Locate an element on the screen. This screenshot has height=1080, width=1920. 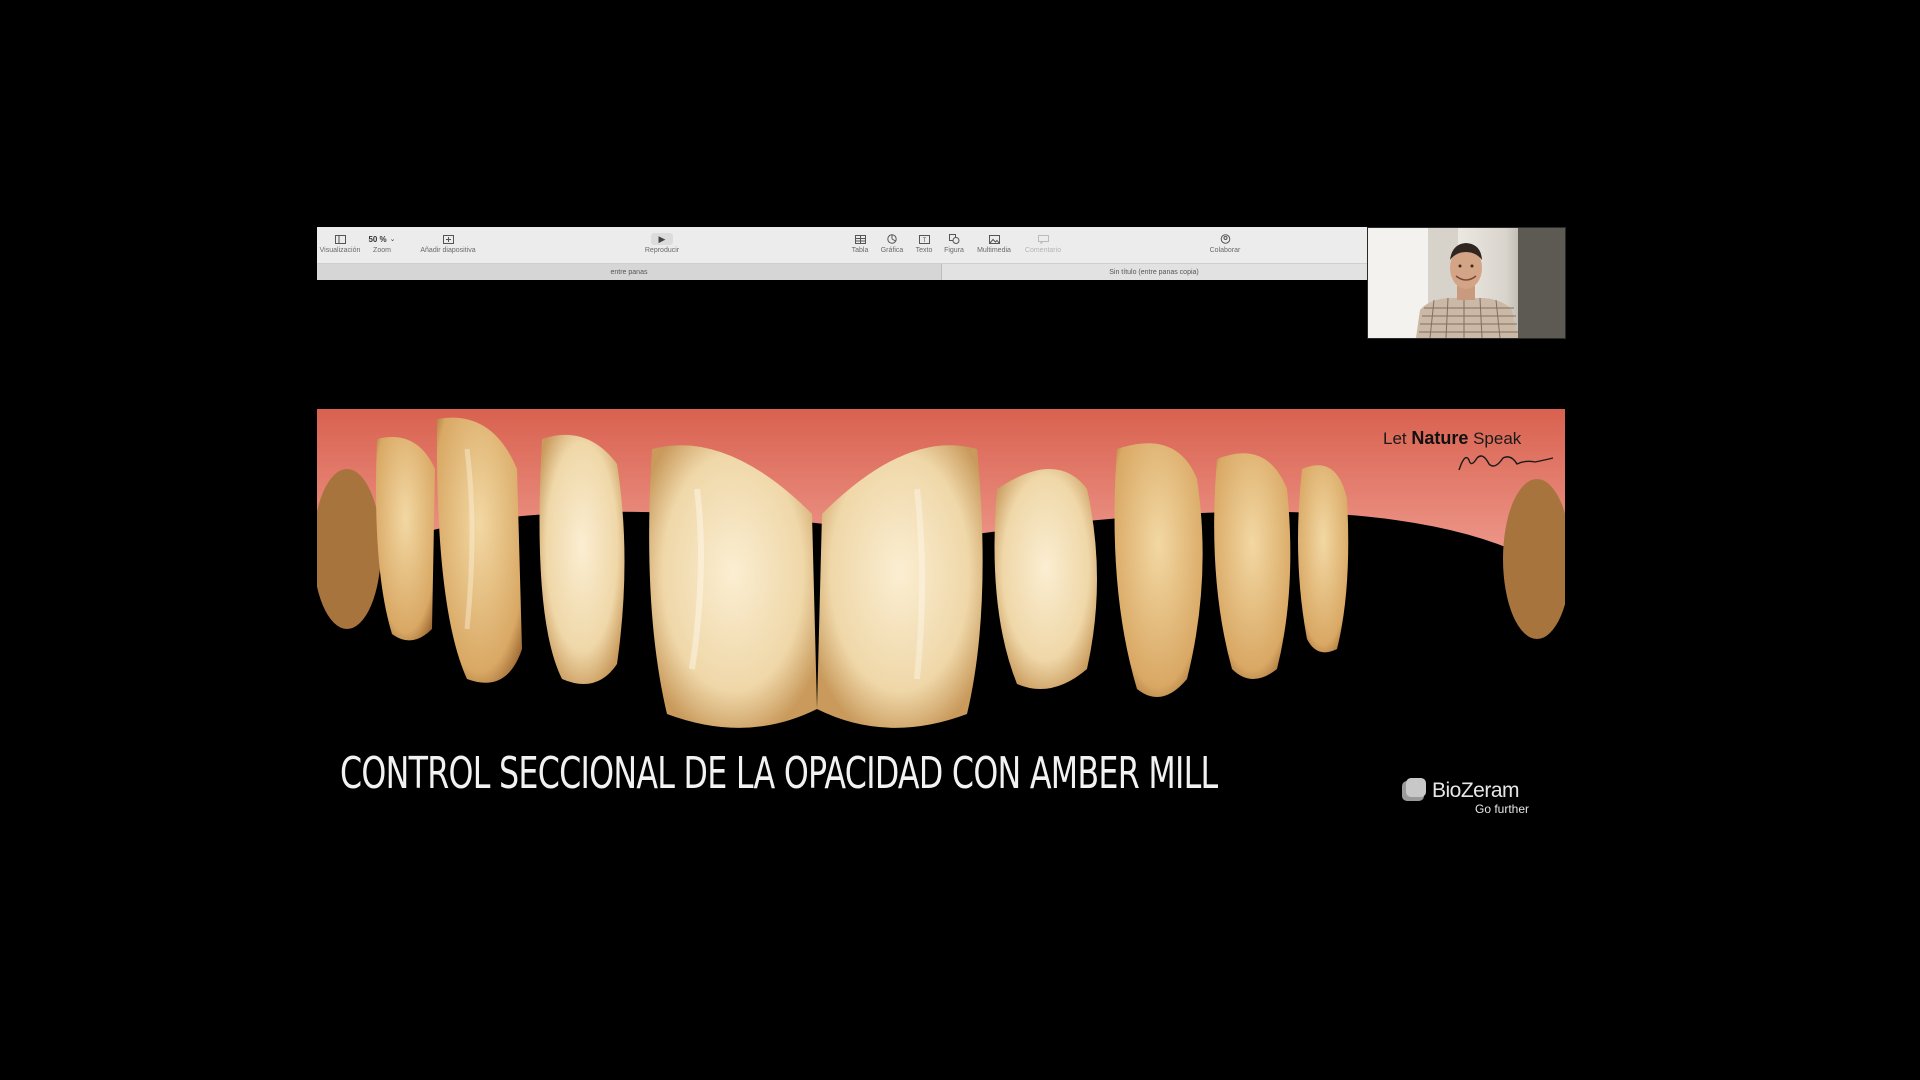
let-nature-speak-watermark: Let Nature Speak is located at coordinates (1473, 453).